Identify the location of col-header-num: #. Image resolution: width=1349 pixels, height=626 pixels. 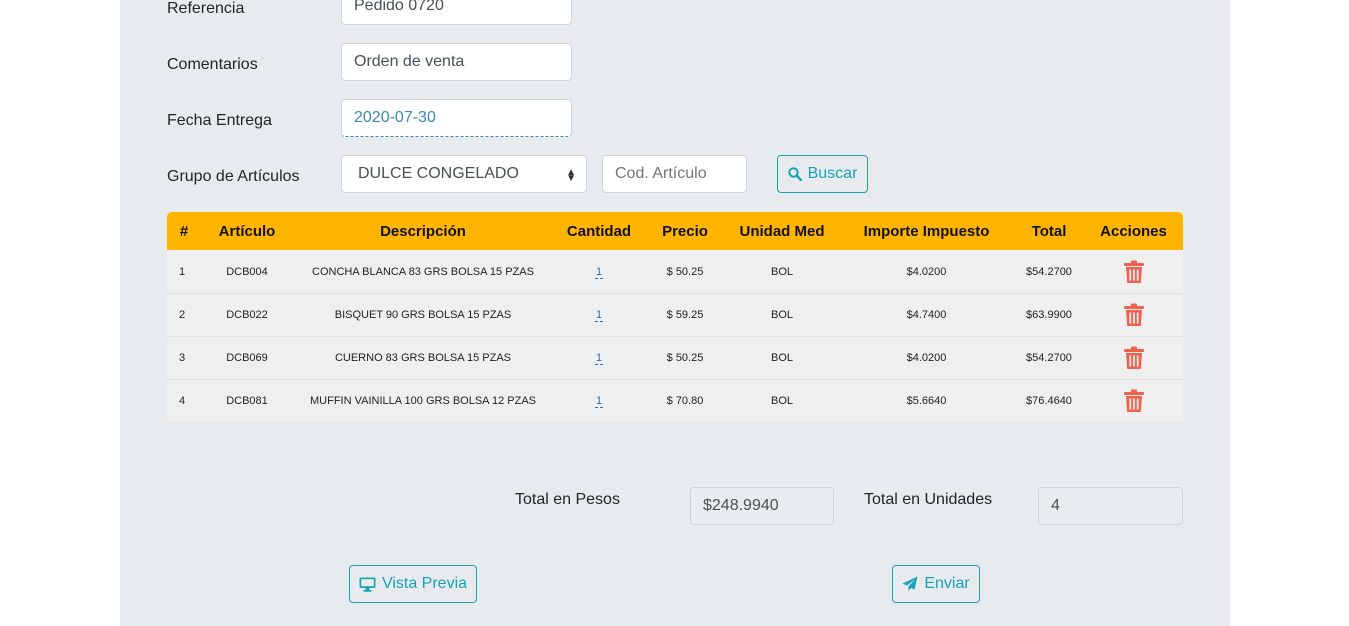
(184, 231).